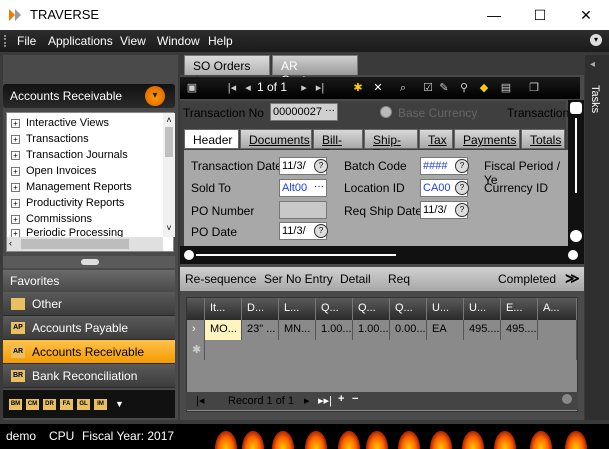  I want to click on tasks-label: Tasks, so click(595, 99).